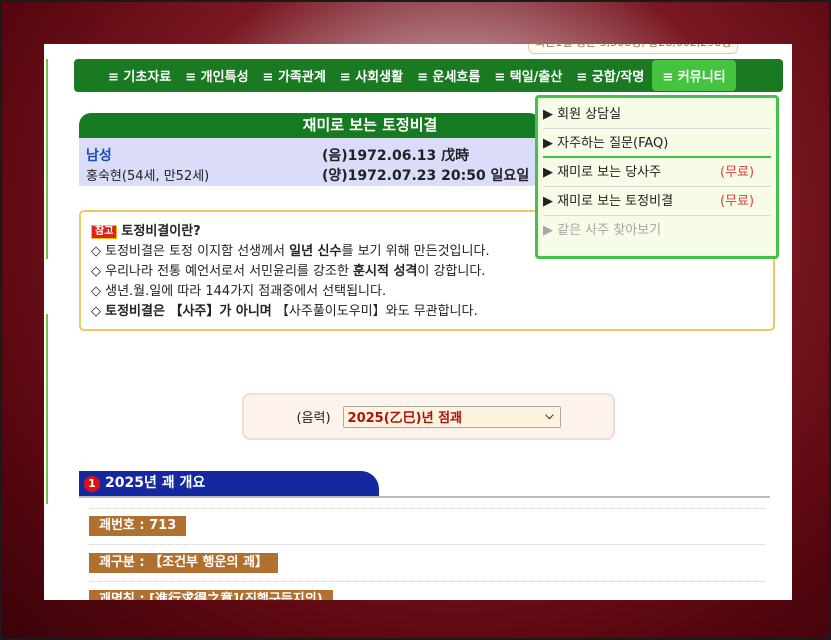 This screenshot has height=640, width=831. What do you see at coordinates (610, 75) in the screenshot?
I see `nav-item-match-naming: ≡ 궁합/작명` at bounding box center [610, 75].